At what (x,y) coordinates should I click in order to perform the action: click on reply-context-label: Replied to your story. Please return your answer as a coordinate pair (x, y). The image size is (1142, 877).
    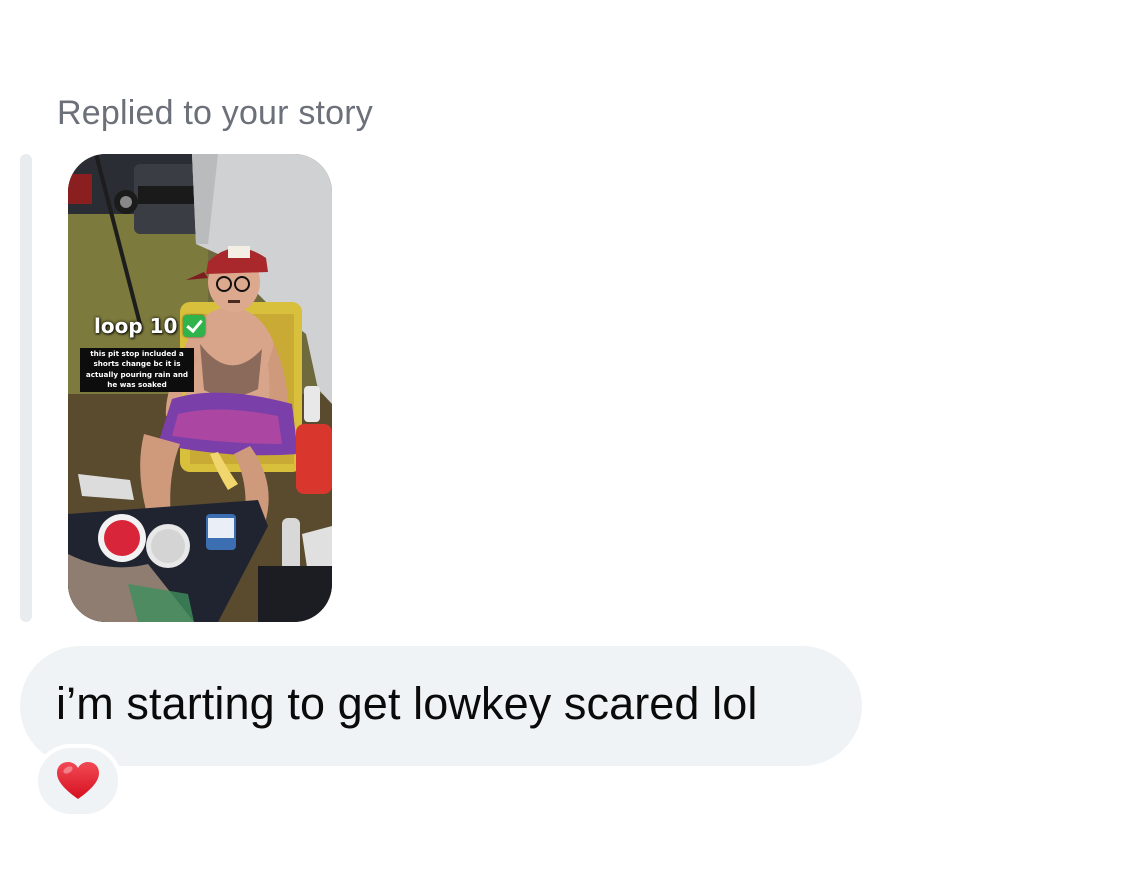
    Looking at the image, I should click on (215, 113).